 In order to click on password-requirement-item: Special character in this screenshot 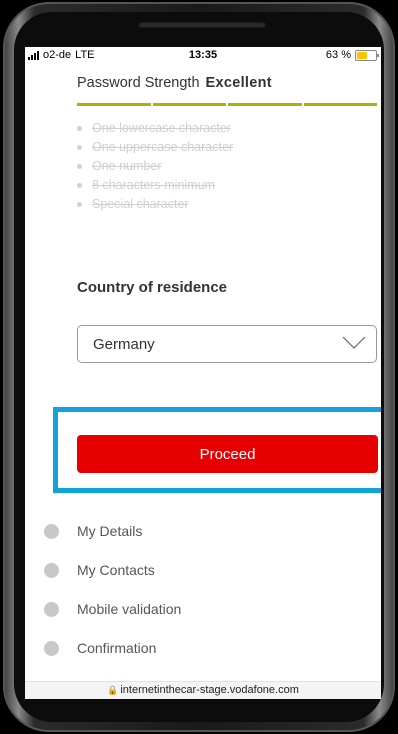, I will do `click(155, 204)`.